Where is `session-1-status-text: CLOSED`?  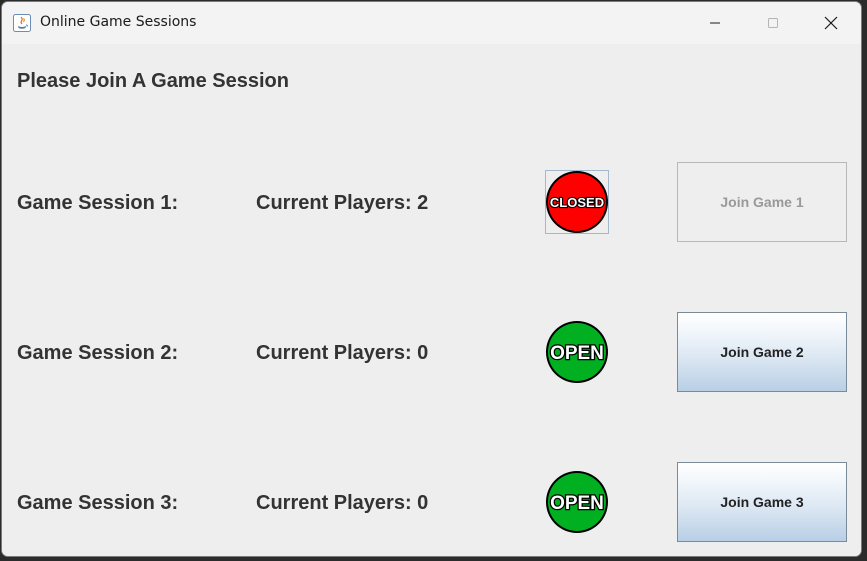
session-1-status-text: CLOSED is located at coordinates (577, 202).